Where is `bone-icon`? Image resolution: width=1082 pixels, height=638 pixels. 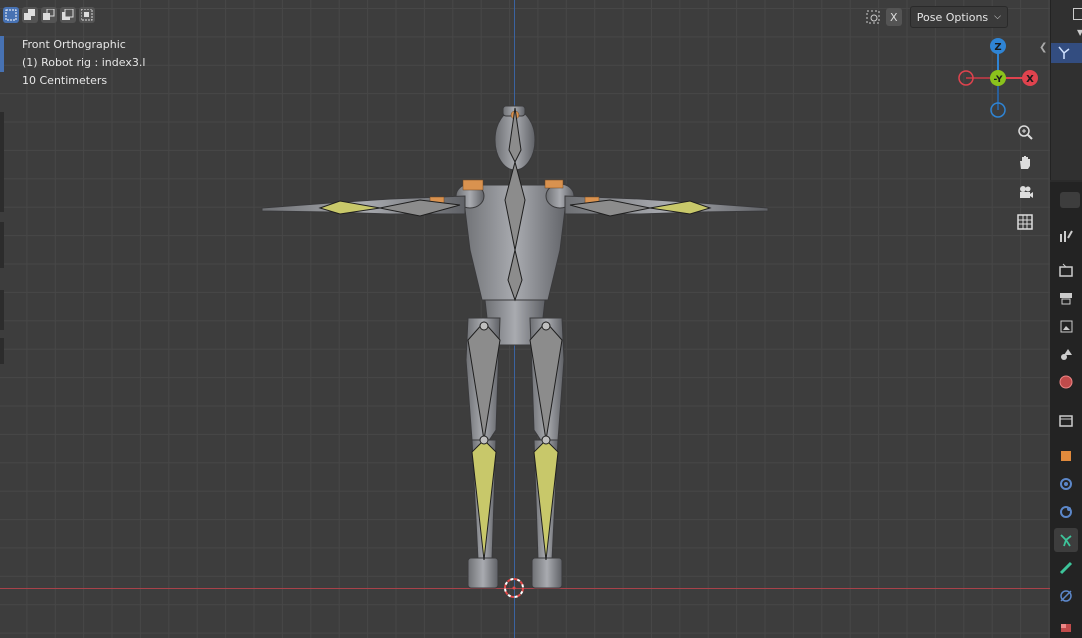 bone-icon is located at coordinates (1066, 568).